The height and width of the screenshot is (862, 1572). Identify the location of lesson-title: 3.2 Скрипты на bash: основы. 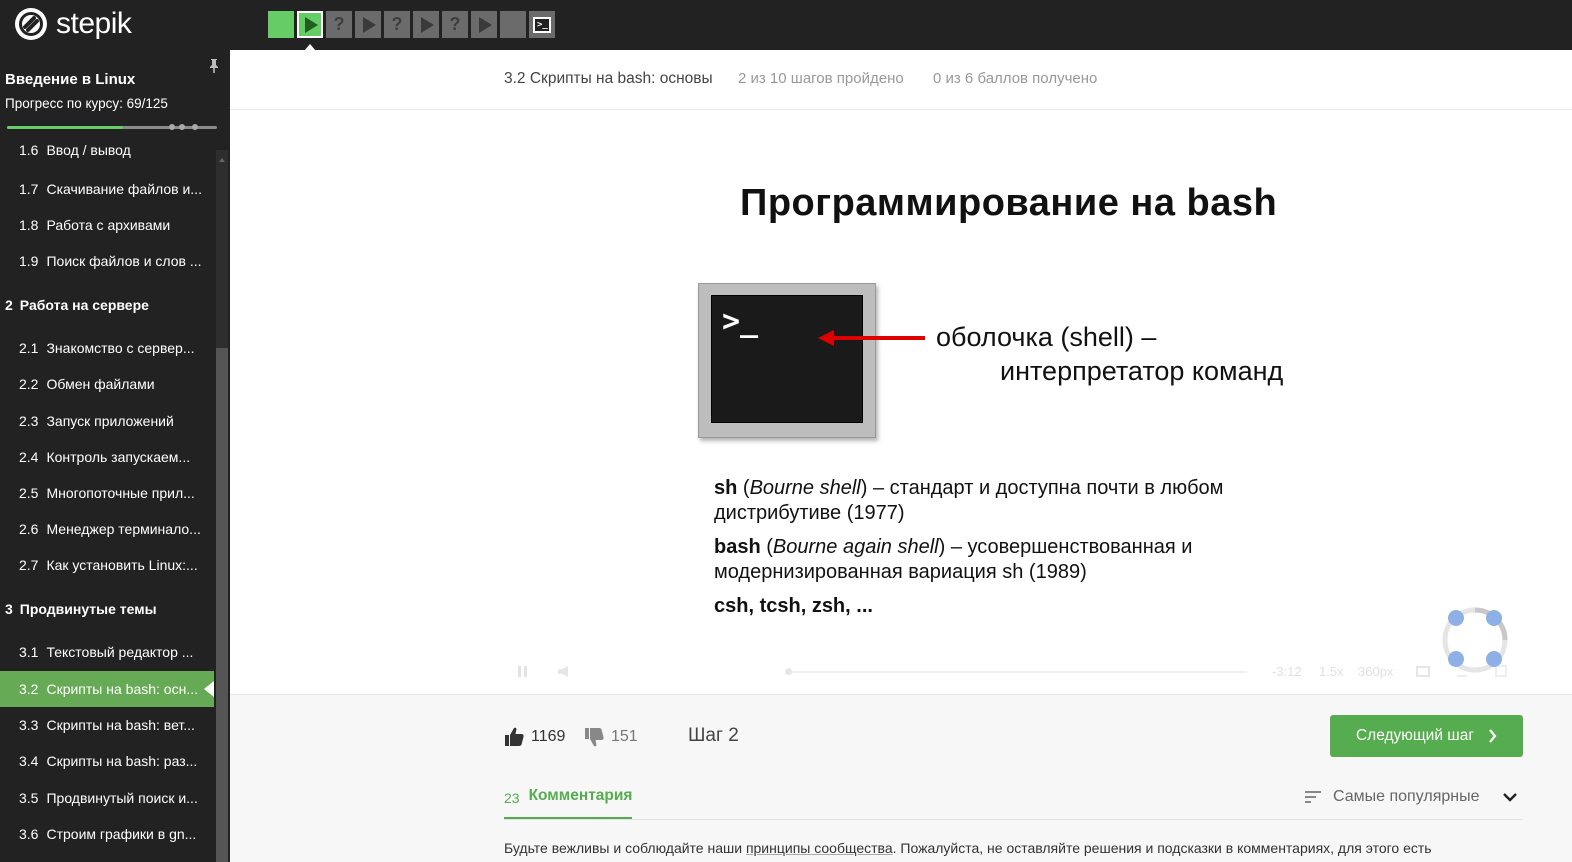
(608, 78).